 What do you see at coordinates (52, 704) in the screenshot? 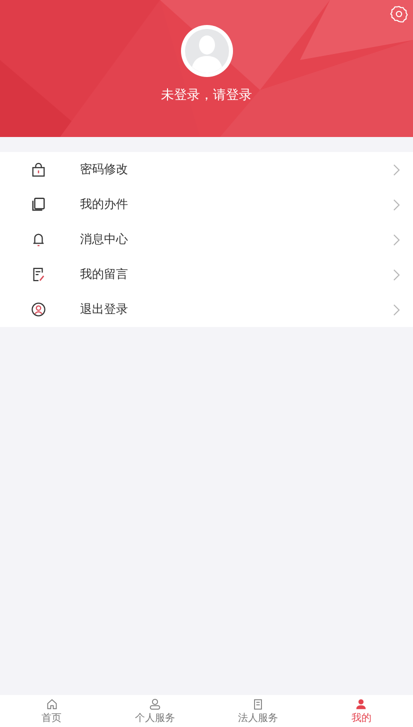
I see `home-icon` at bounding box center [52, 704].